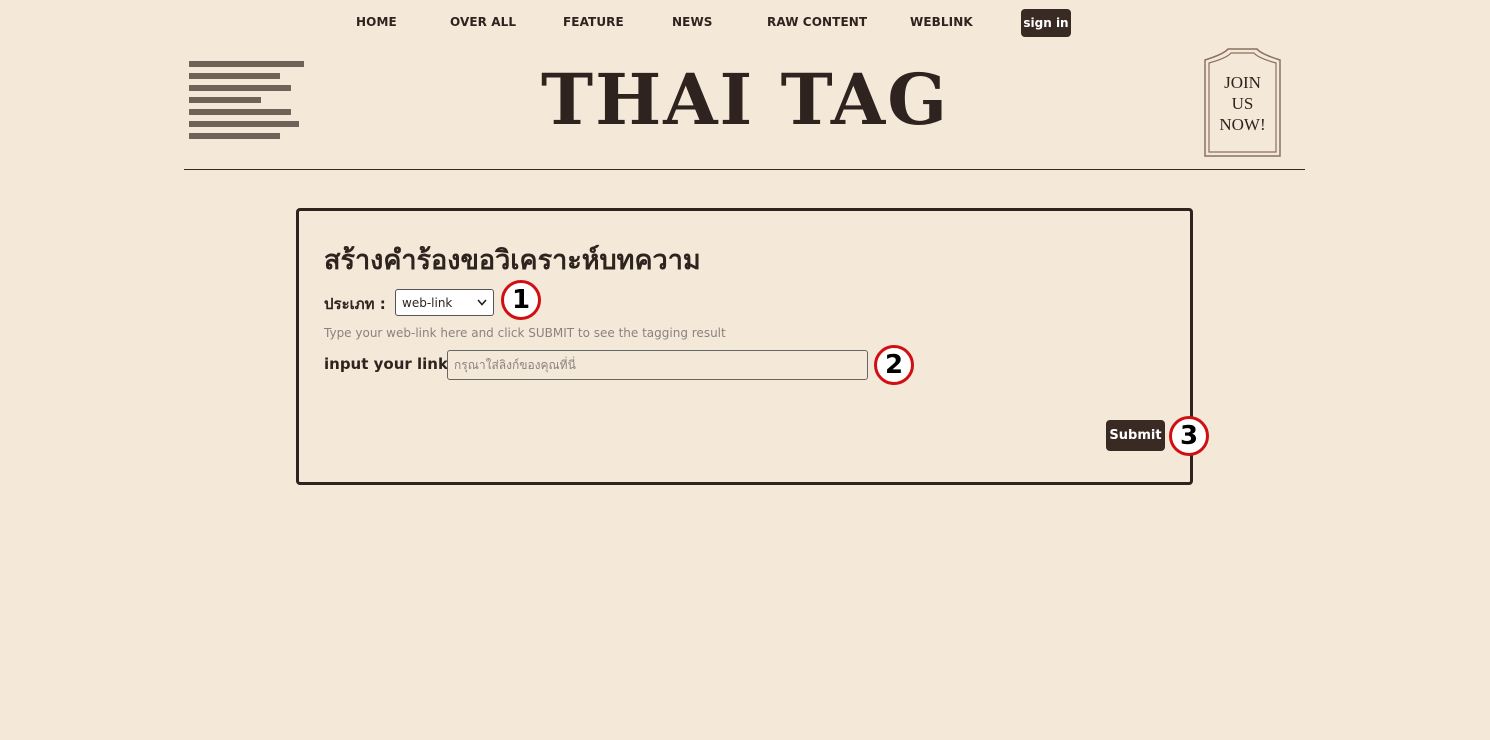 The image size is (1490, 740). Describe the element at coordinates (1189, 436) in the screenshot. I see `annotation-marker-3: 3` at that location.